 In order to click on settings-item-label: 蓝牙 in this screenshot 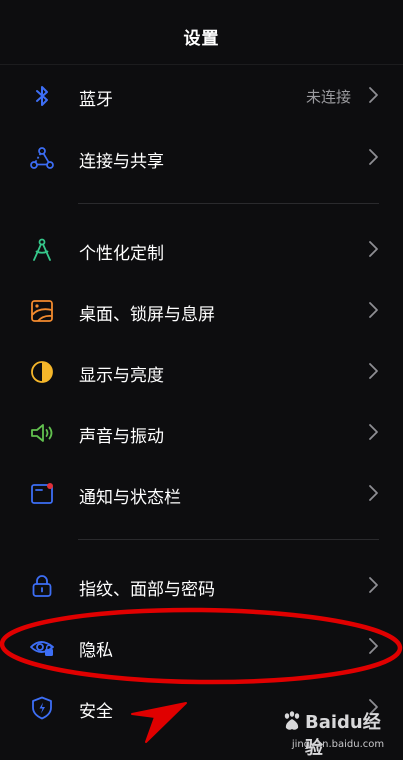, I will do `click(96, 100)`.